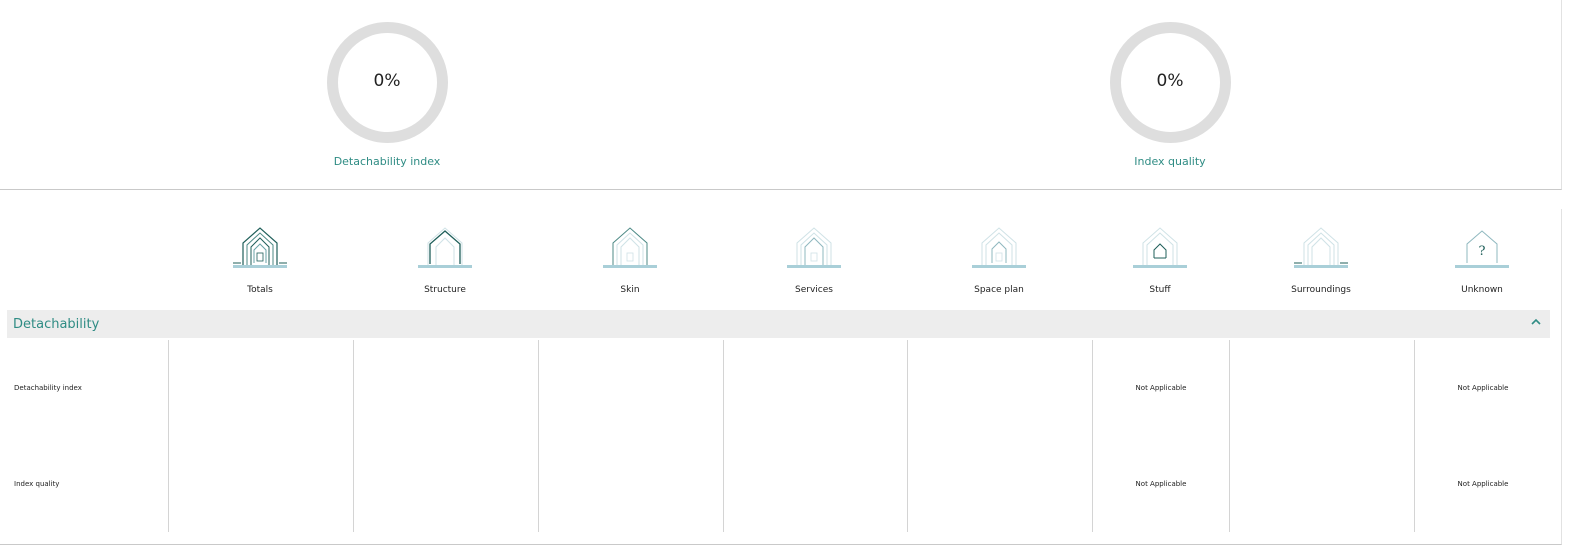 This screenshot has height=554, width=1575. What do you see at coordinates (778, 324) in the screenshot?
I see `detachability-section-toggle: Detachability` at bounding box center [778, 324].